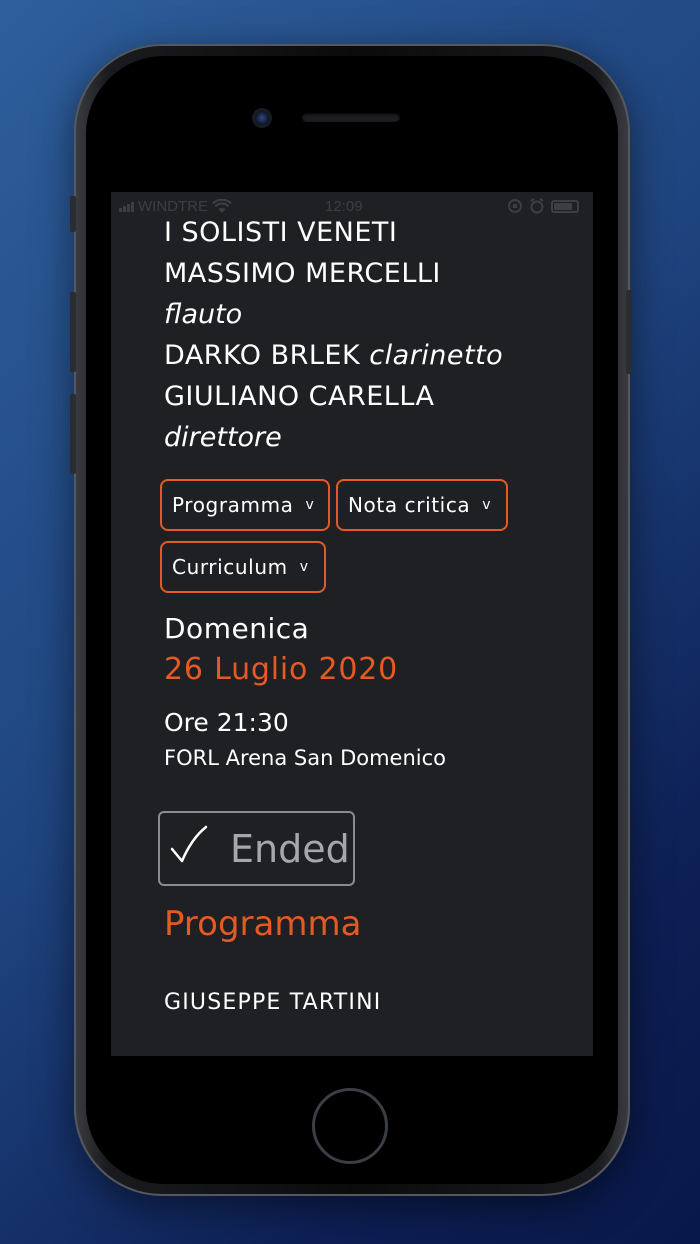 The width and height of the screenshot is (700, 1244). I want to click on volume-down-button, so click(73, 434).